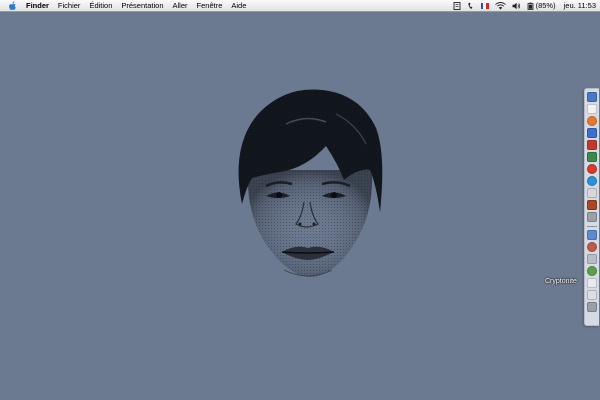  I want to click on dock-folder-icon, so click(592, 283).